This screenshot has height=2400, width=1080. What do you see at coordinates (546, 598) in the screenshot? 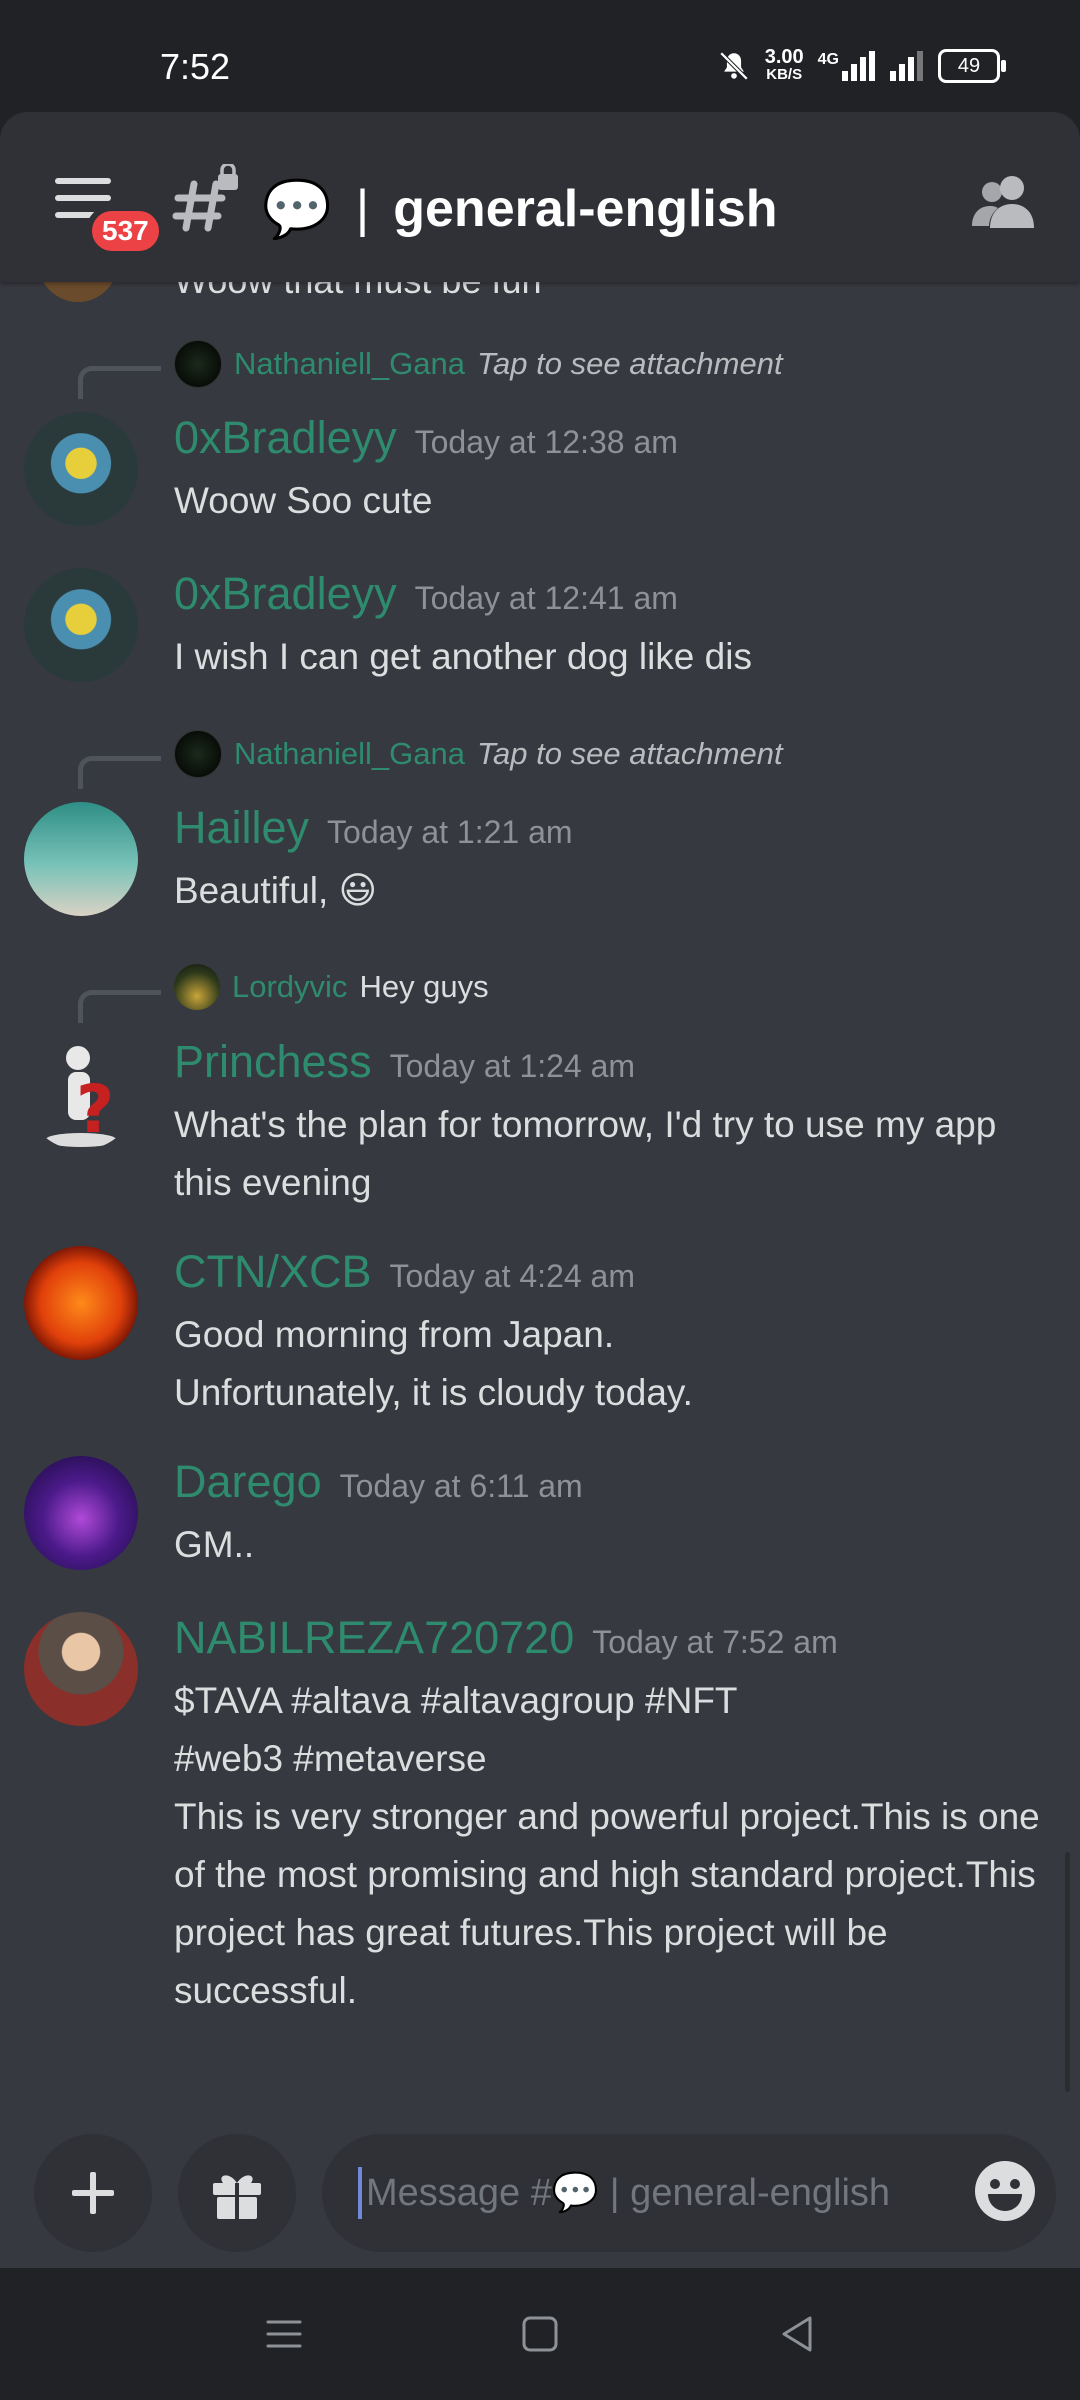
I see `timestamp: Today at 12:41 am` at bounding box center [546, 598].